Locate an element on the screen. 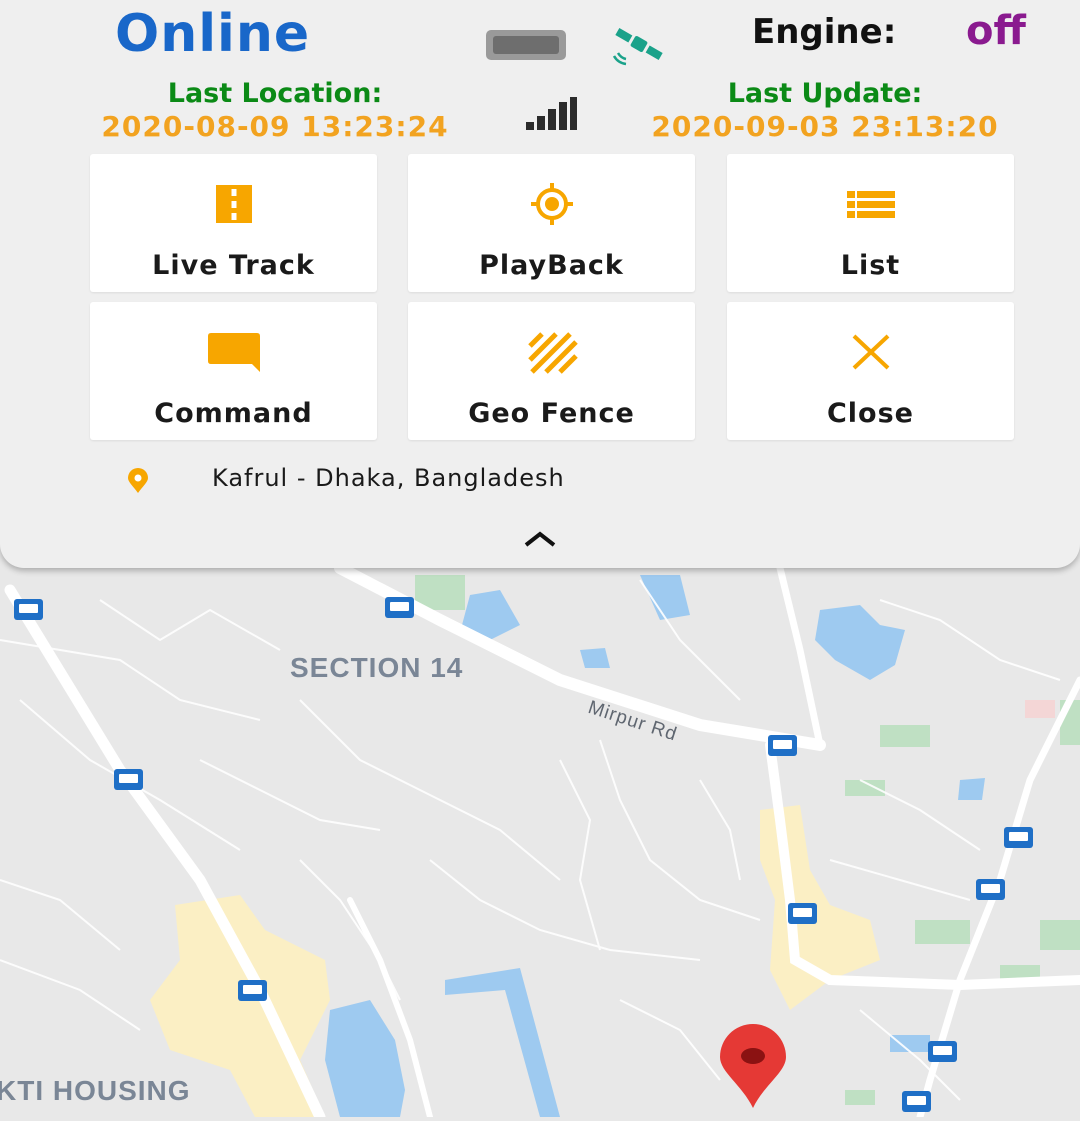 This screenshot has width=1080, height=1121. connection-status: Online is located at coordinates (213, 34).